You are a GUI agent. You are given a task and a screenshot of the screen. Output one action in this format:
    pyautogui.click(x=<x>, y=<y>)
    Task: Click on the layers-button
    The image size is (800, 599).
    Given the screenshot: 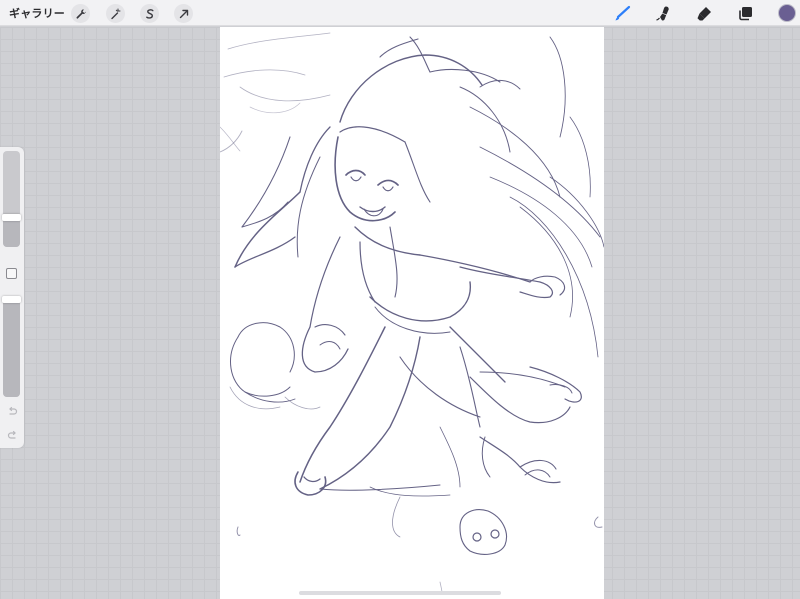 What is the action you would take?
    pyautogui.click(x=745, y=13)
    